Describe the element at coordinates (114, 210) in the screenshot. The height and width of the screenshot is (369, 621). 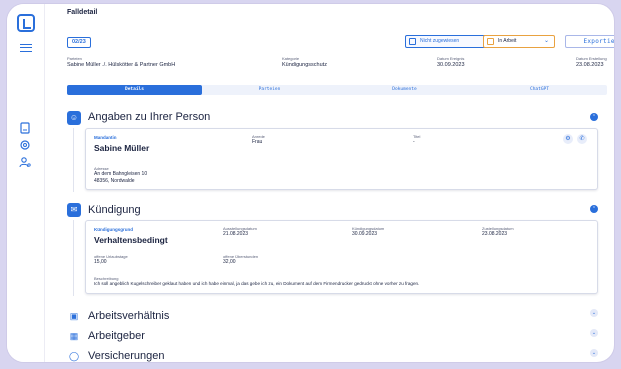
I see `termination-section-title: Kündigung` at that location.